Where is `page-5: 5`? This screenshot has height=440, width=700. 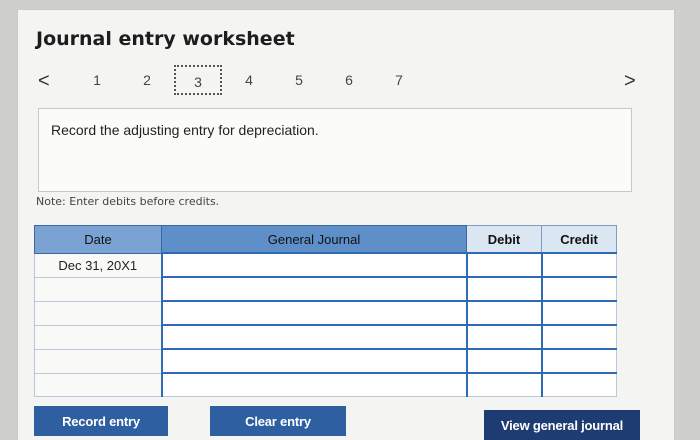 page-5: 5 is located at coordinates (299, 80).